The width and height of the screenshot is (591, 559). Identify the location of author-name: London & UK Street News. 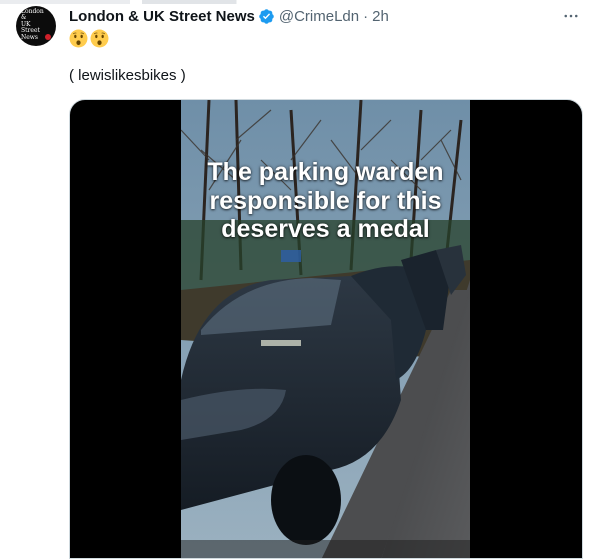
(162, 16).